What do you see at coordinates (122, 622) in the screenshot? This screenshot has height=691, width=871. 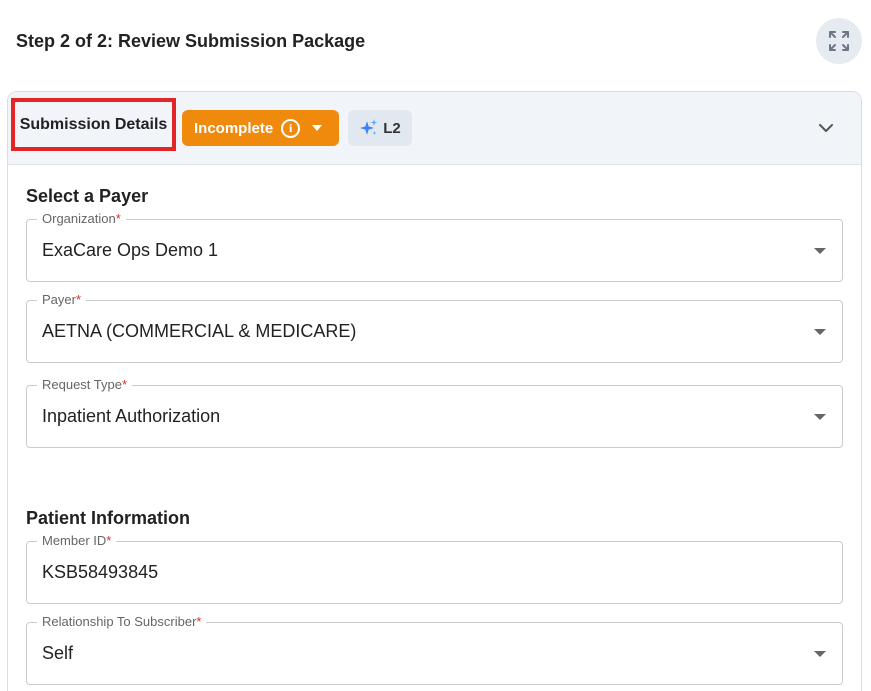 I see `relationship-label: Relationship To Subscriber*` at bounding box center [122, 622].